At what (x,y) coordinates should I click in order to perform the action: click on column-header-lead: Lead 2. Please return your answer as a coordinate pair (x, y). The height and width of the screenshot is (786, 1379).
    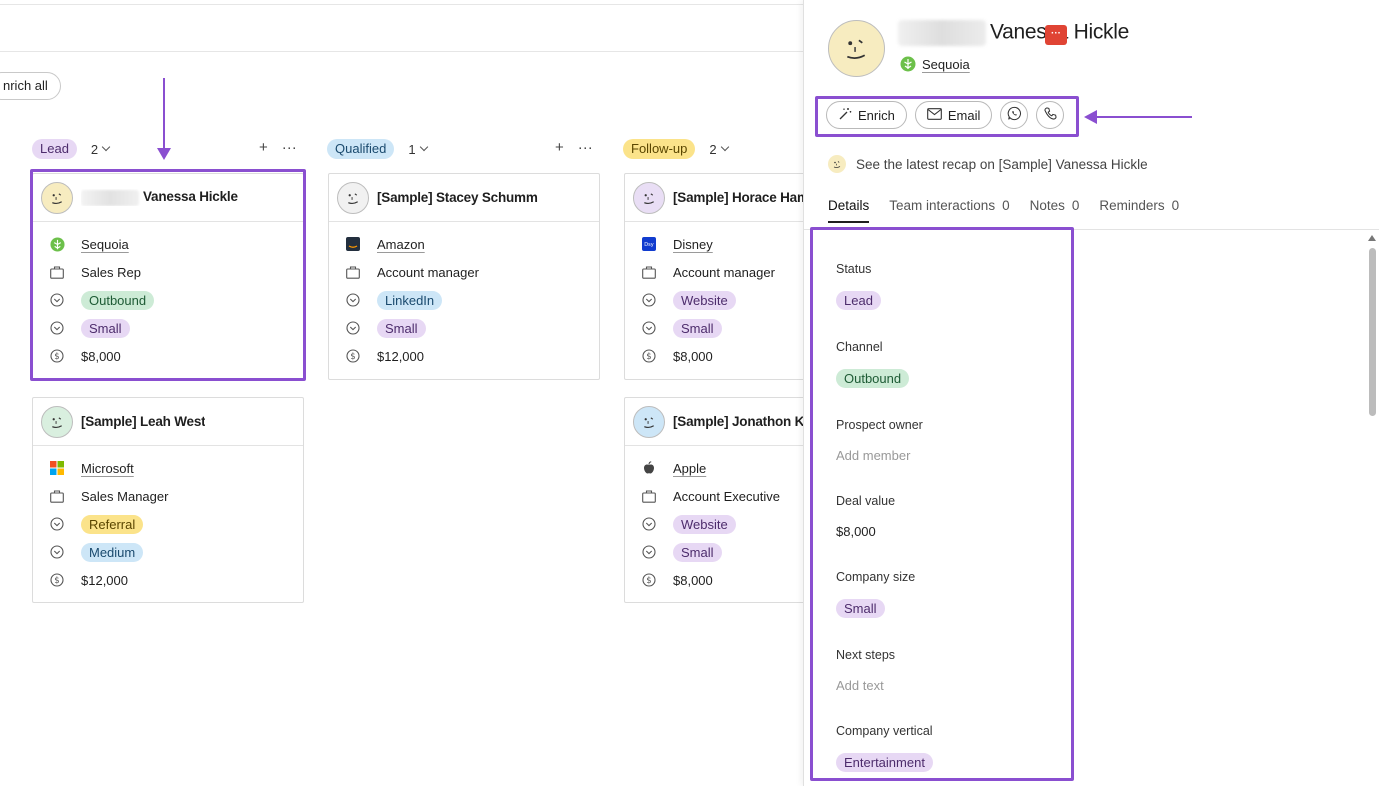
    Looking at the image, I should click on (71, 149).